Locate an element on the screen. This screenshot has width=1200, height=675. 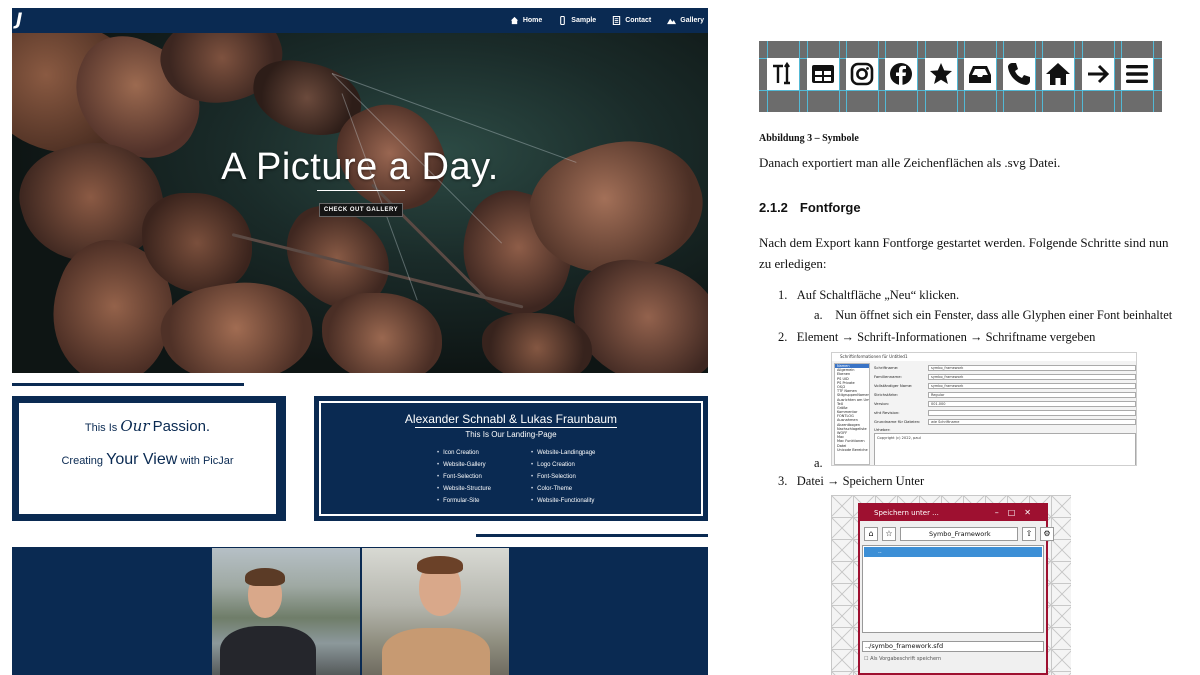
parent-folder-button: ⇧ is located at coordinates (1029, 534).